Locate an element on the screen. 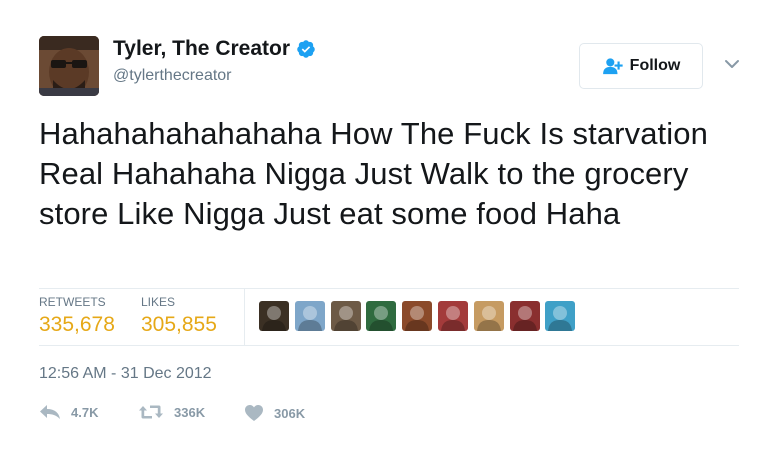 Image resolution: width=779 pixels, height=460 pixels. add-user-icon is located at coordinates (612, 66).